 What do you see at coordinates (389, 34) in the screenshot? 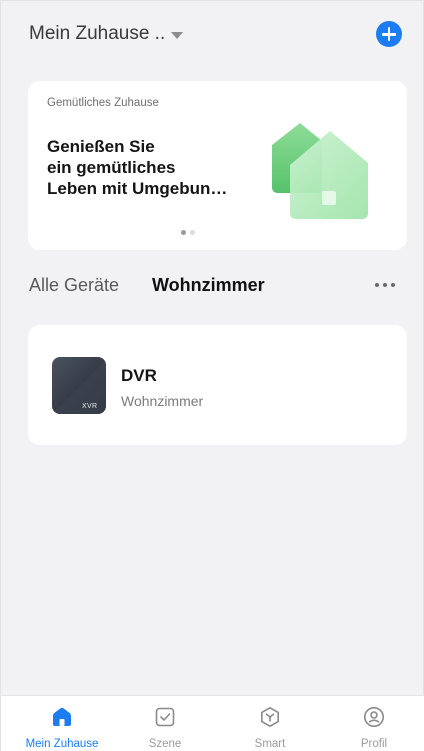
I see `add-button` at bounding box center [389, 34].